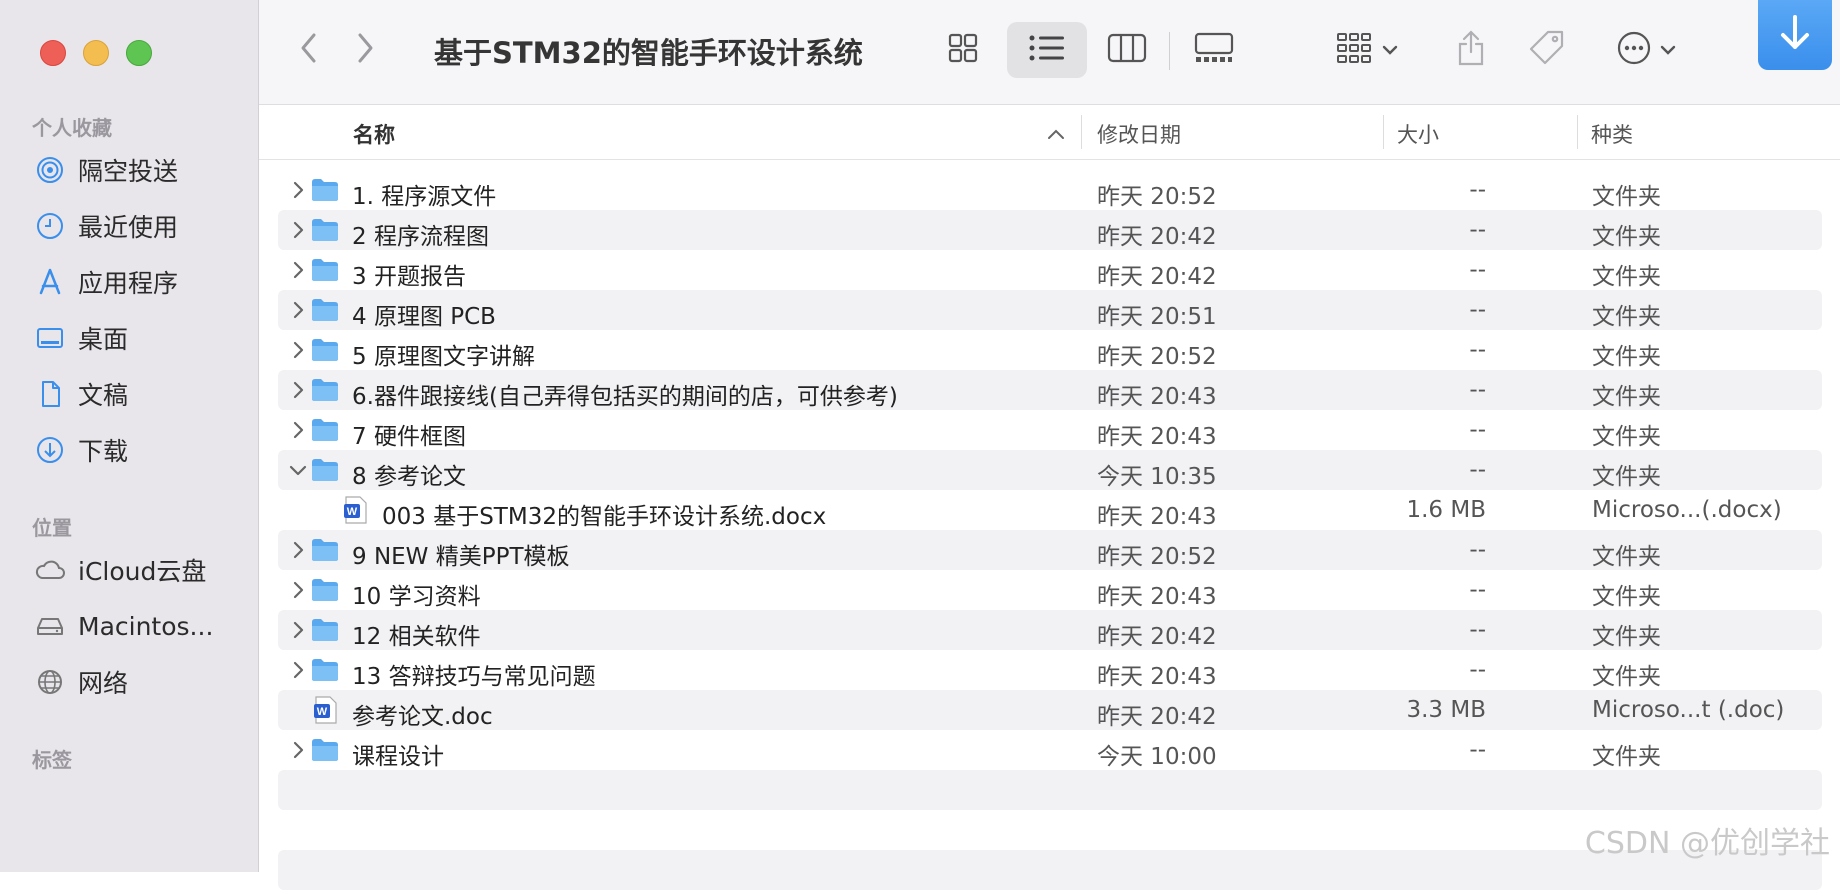 The width and height of the screenshot is (1840, 890). I want to click on file-size: 3.3 MB, so click(1446, 710).